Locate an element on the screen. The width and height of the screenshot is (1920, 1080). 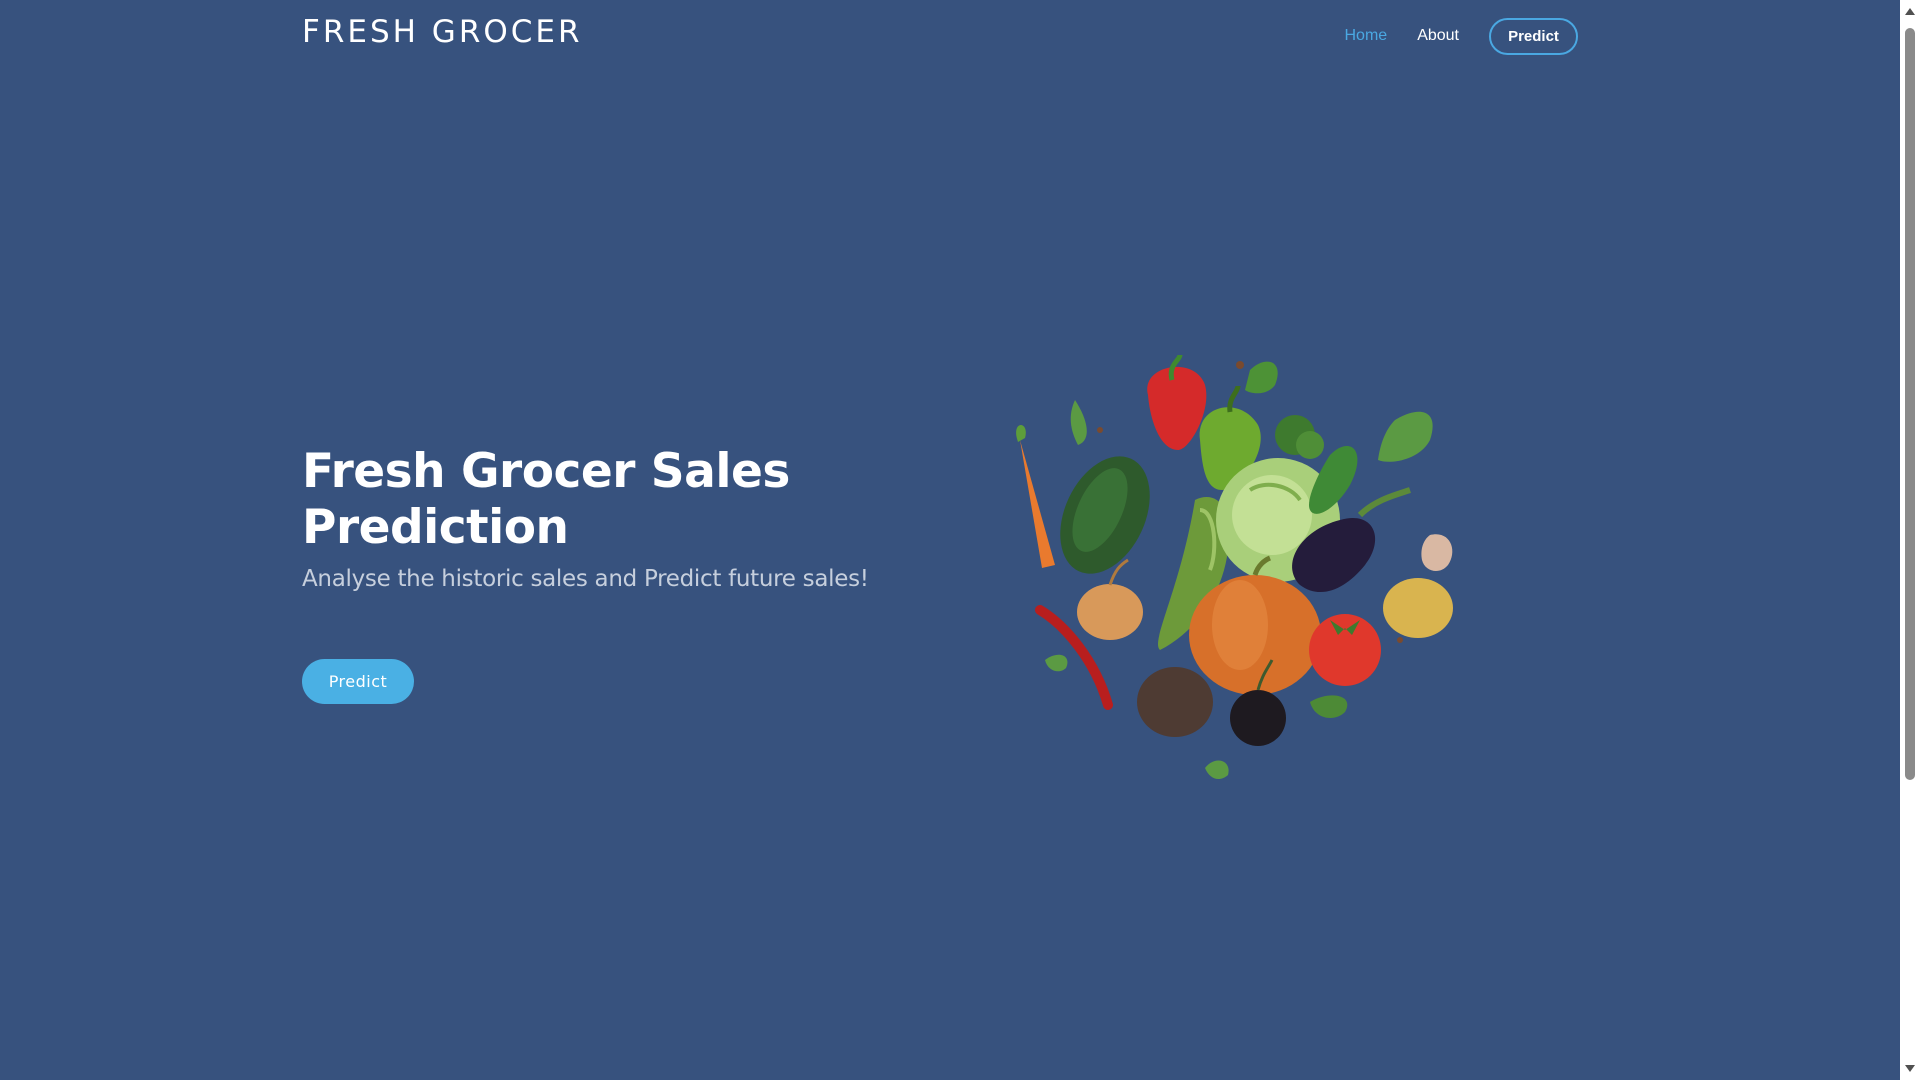
vegetables-icon is located at coordinates (1234, 567).